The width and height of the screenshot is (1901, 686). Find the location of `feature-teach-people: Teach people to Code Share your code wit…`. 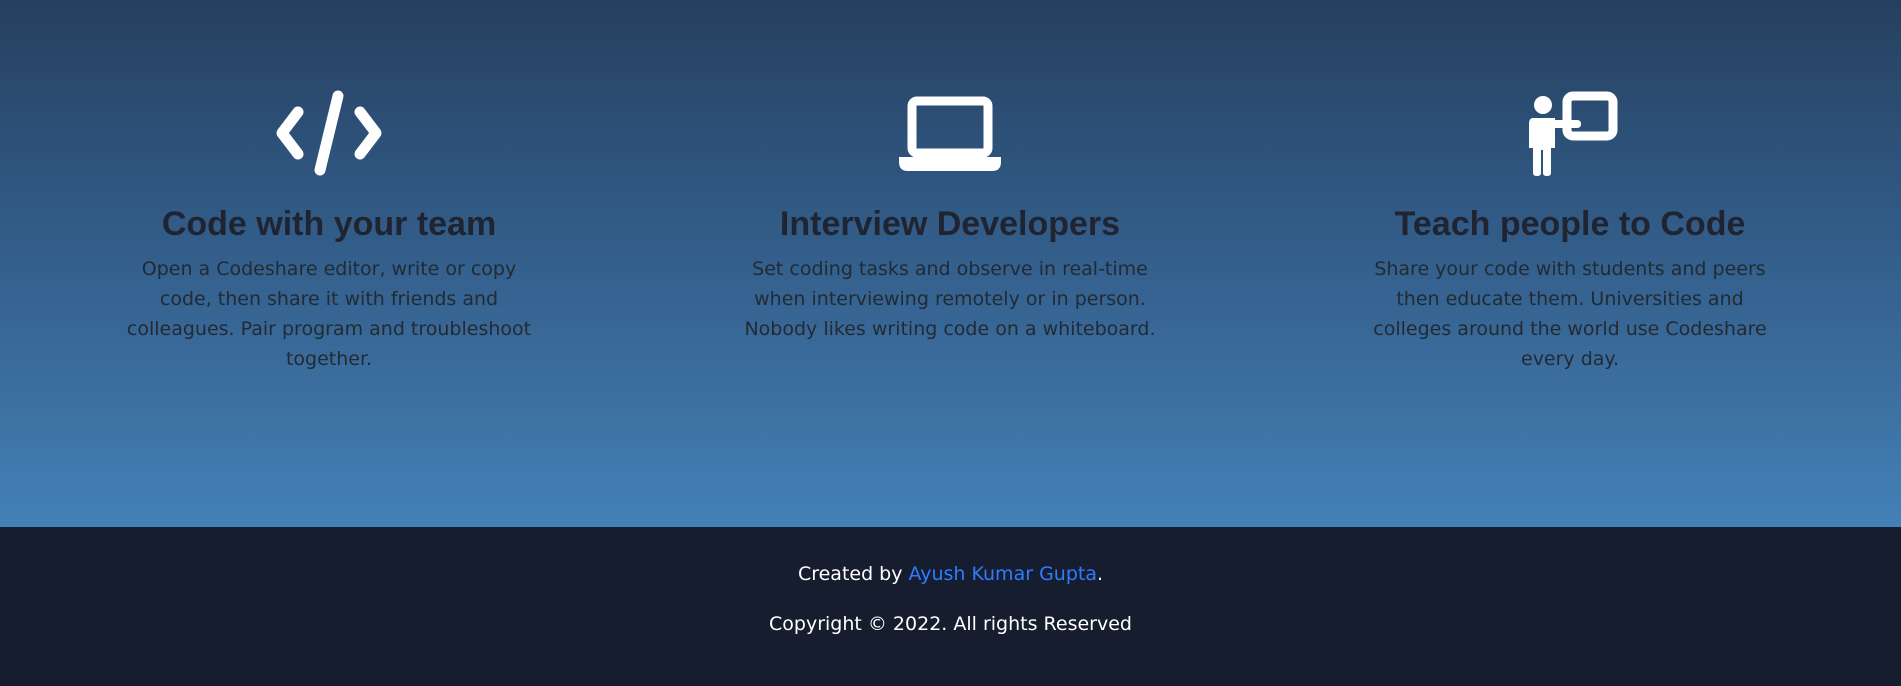

feature-teach-people: Teach people to Code Share your code wit… is located at coordinates (1570, 231).